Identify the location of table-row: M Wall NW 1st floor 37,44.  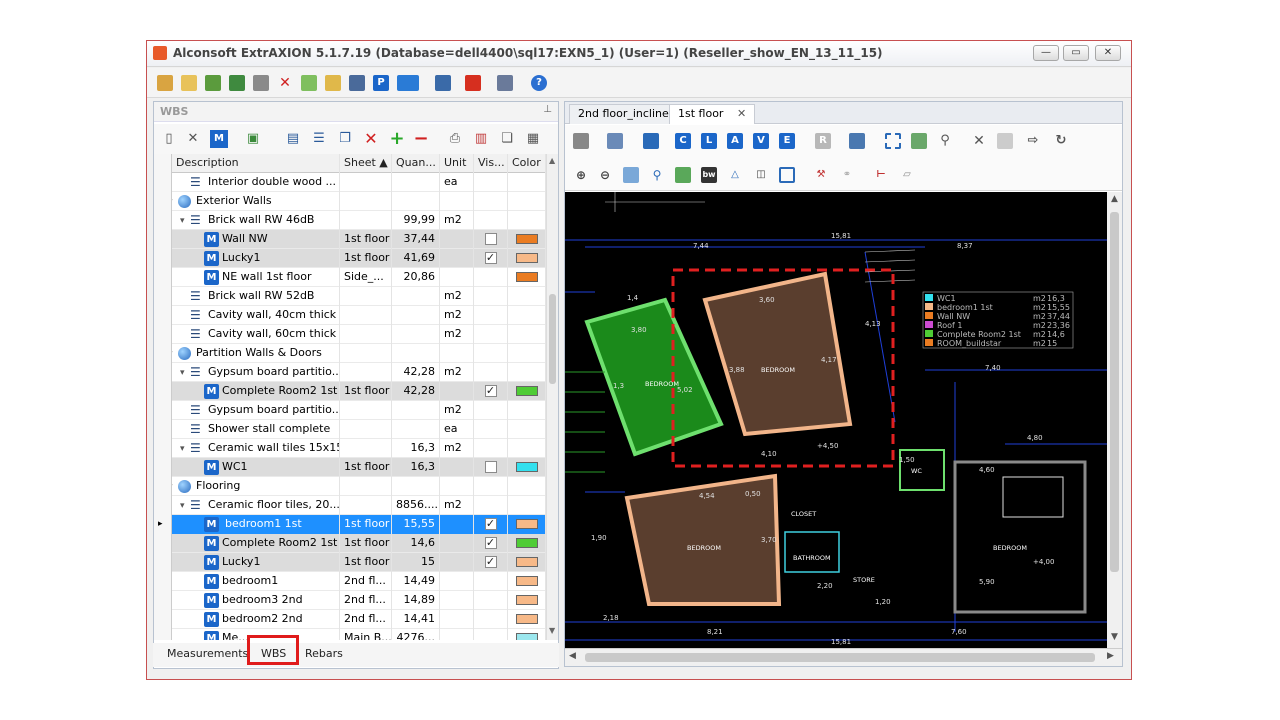
(350, 239).